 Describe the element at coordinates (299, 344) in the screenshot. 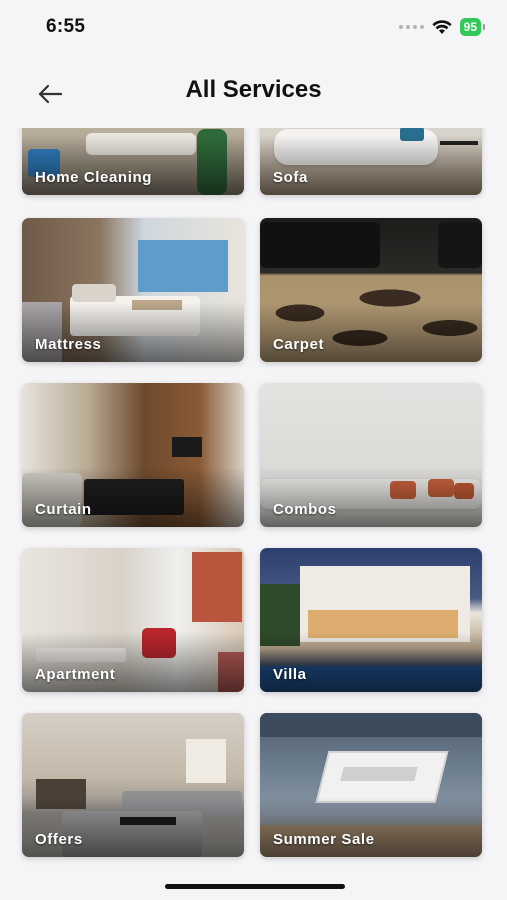

I see `service-label: Carpet` at that location.